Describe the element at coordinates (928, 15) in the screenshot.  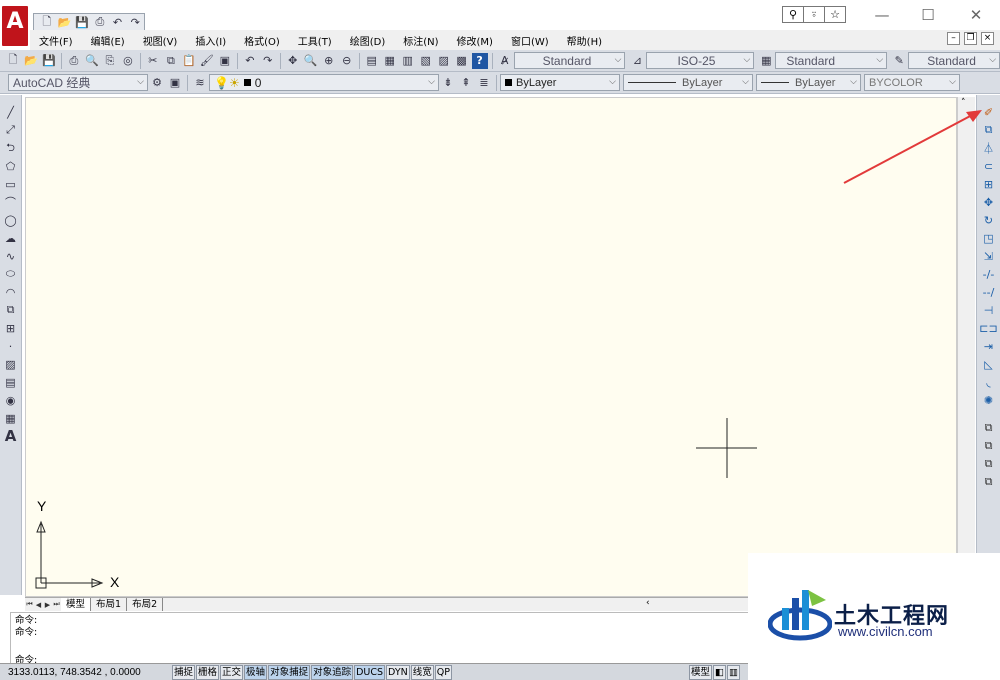
I see `maximize-button: ☐` at that location.